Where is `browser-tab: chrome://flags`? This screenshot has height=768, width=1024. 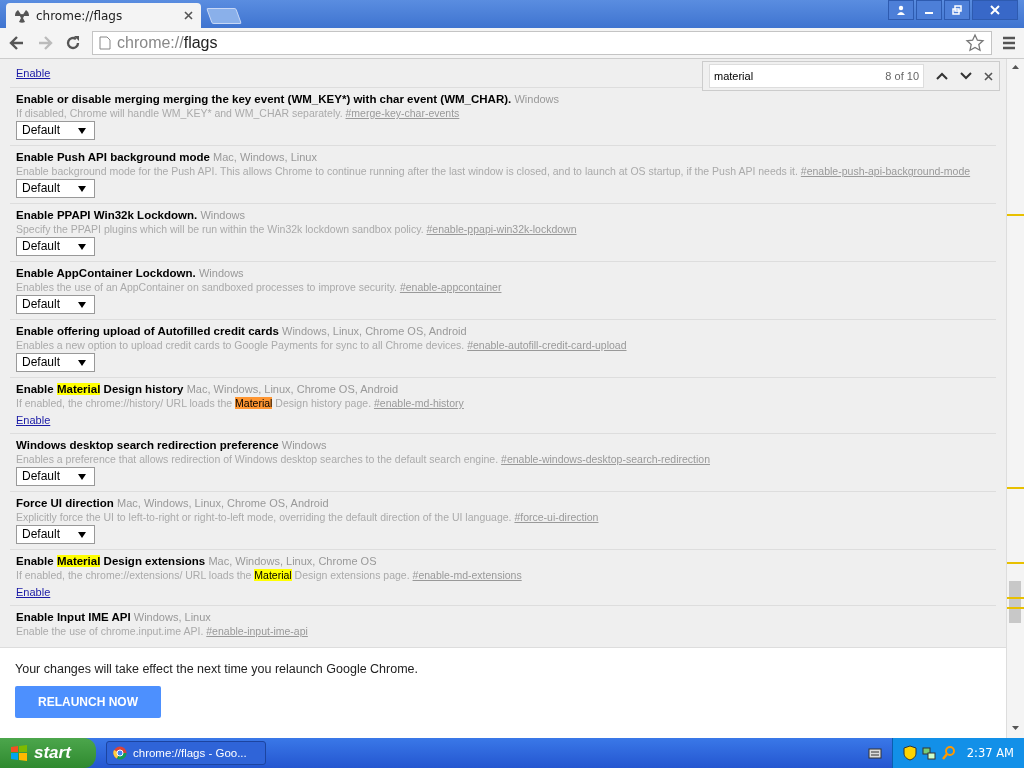 browser-tab: chrome://flags is located at coordinates (103, 15).